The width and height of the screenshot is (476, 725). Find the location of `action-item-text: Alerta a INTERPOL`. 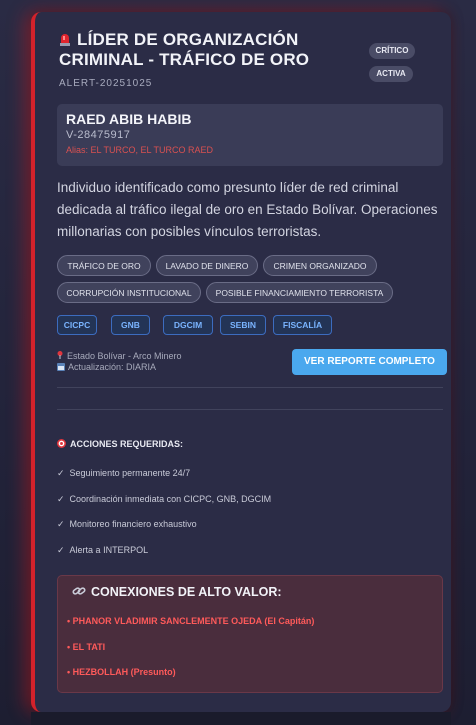

action-item-text: Alerta a INTERPOL is located at coordinates (109, 550).